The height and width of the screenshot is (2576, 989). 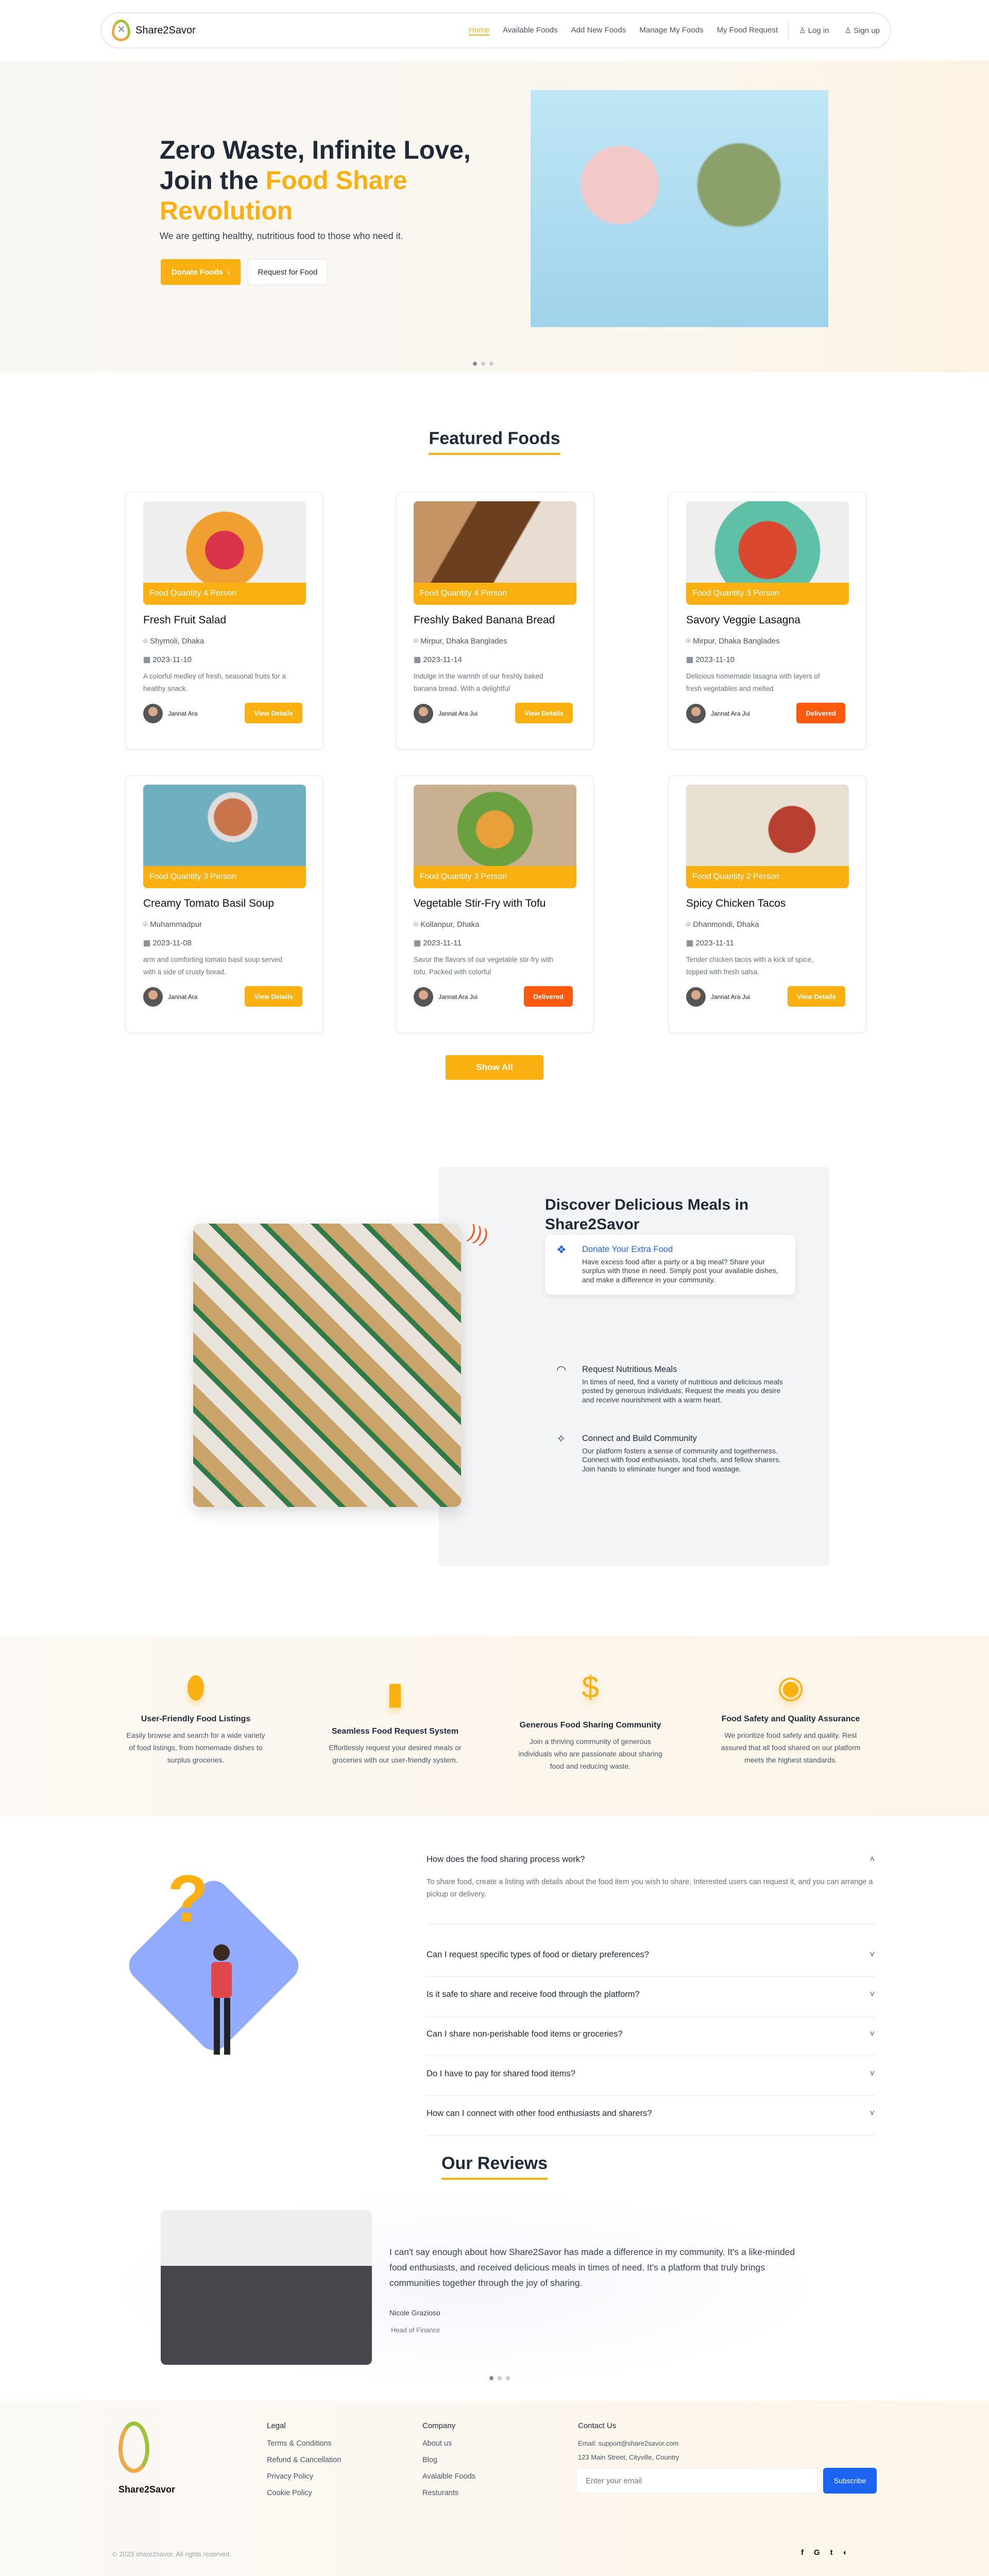 What do you see at coordinates (448, 2460) in the screenshot?
I see `blog-link: Blog` at bounding box center [448, 2460].